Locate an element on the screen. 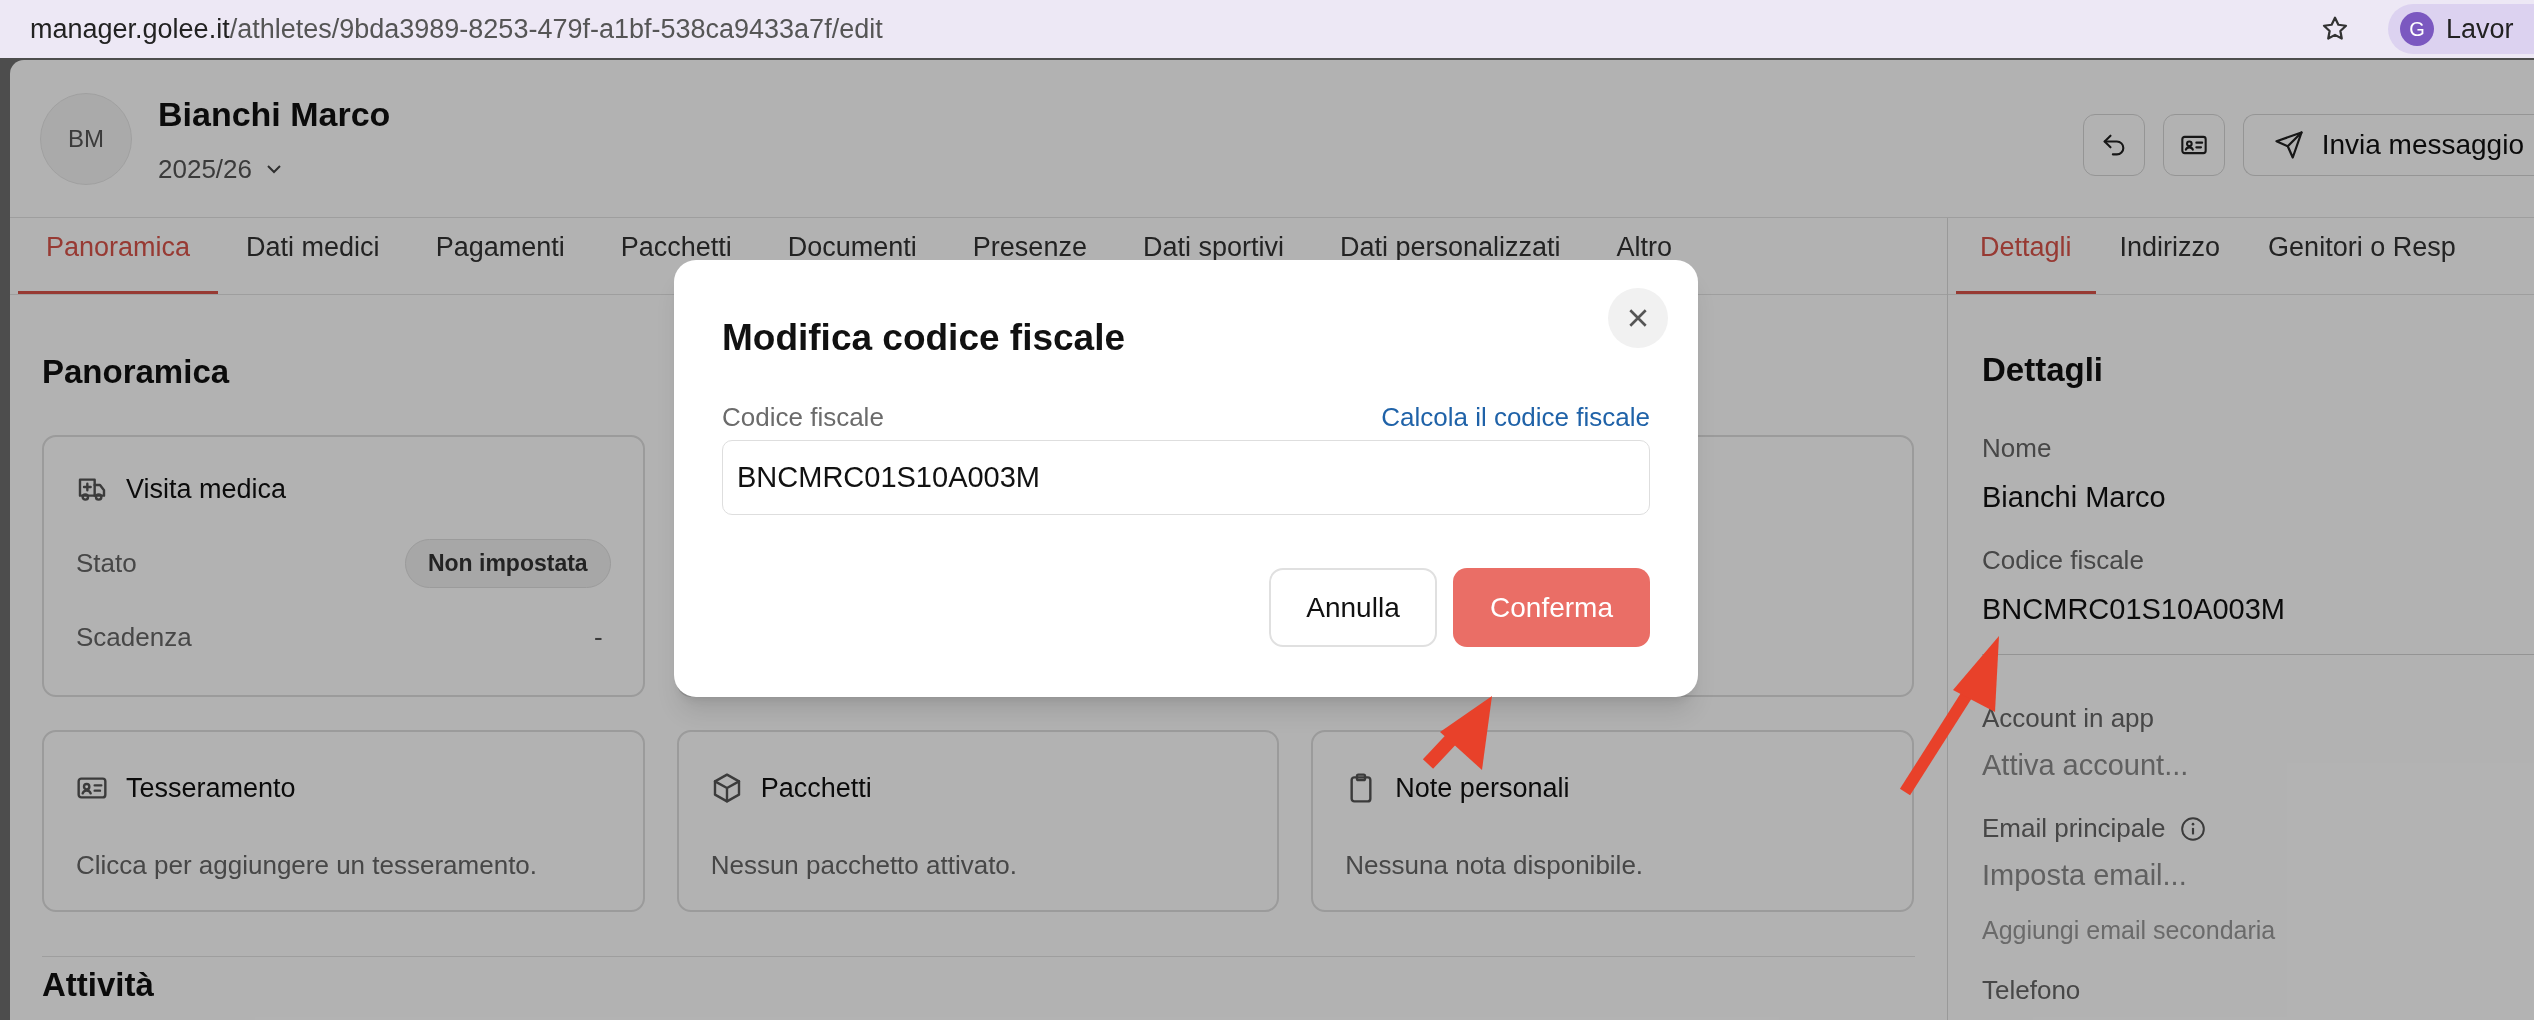  field-value: Bianchi Marco is located at coordinates (2074, 497).